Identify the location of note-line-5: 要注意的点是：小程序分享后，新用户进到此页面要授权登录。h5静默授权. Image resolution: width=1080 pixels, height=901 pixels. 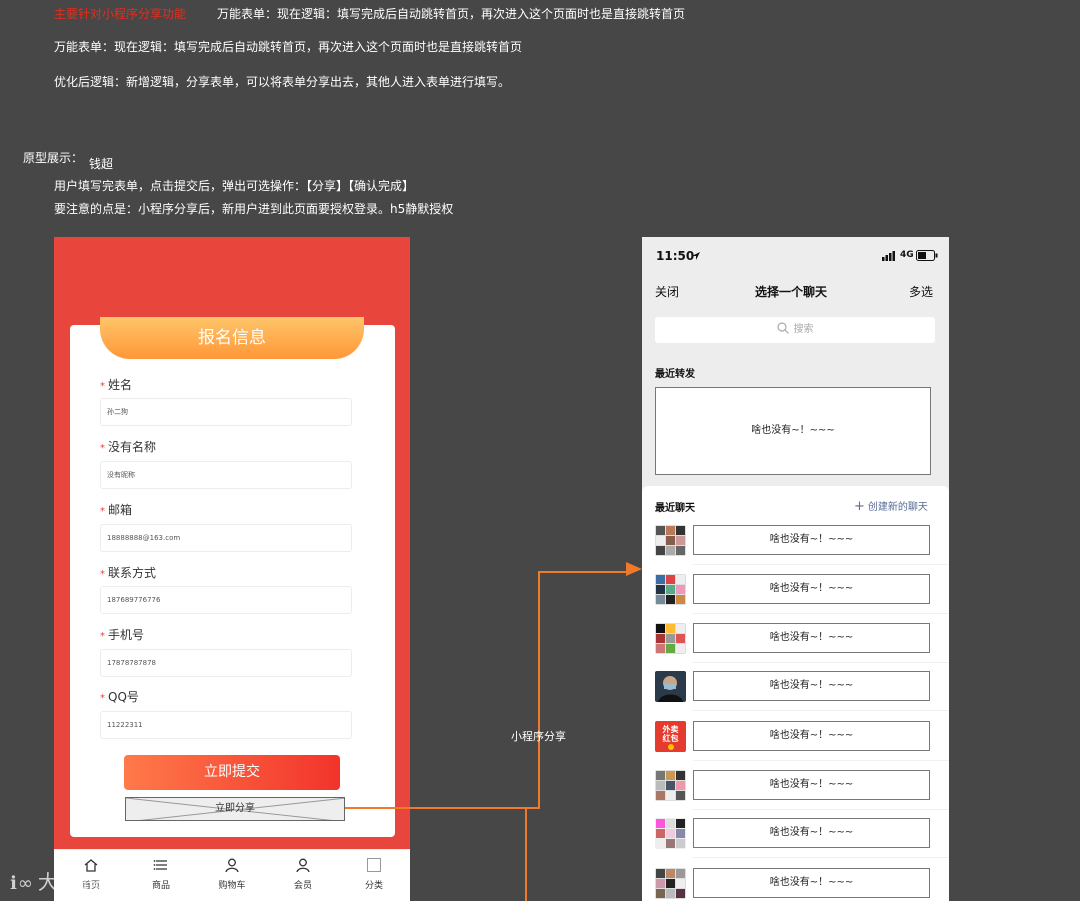
(254, 209).